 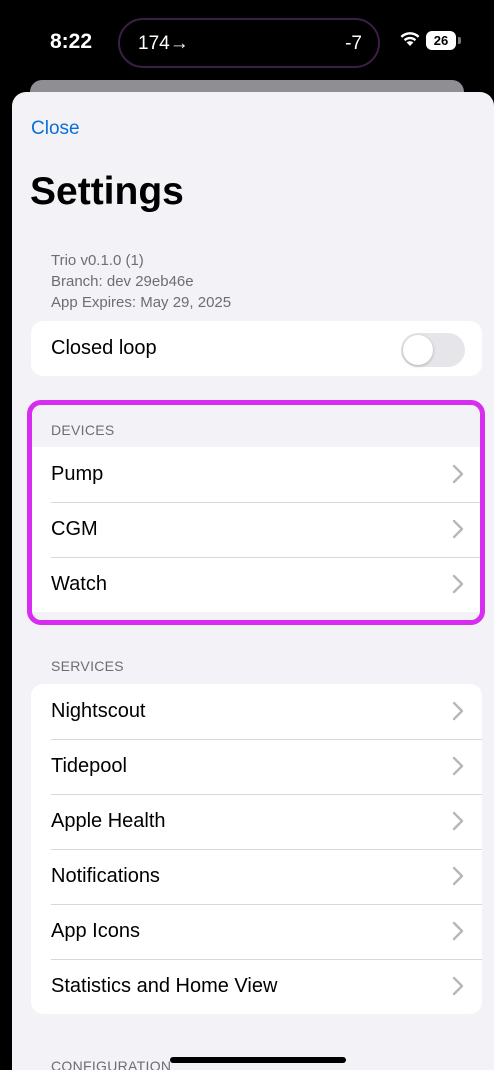 I want to click on list-item-label: CGM, so click(x=74, y=529).